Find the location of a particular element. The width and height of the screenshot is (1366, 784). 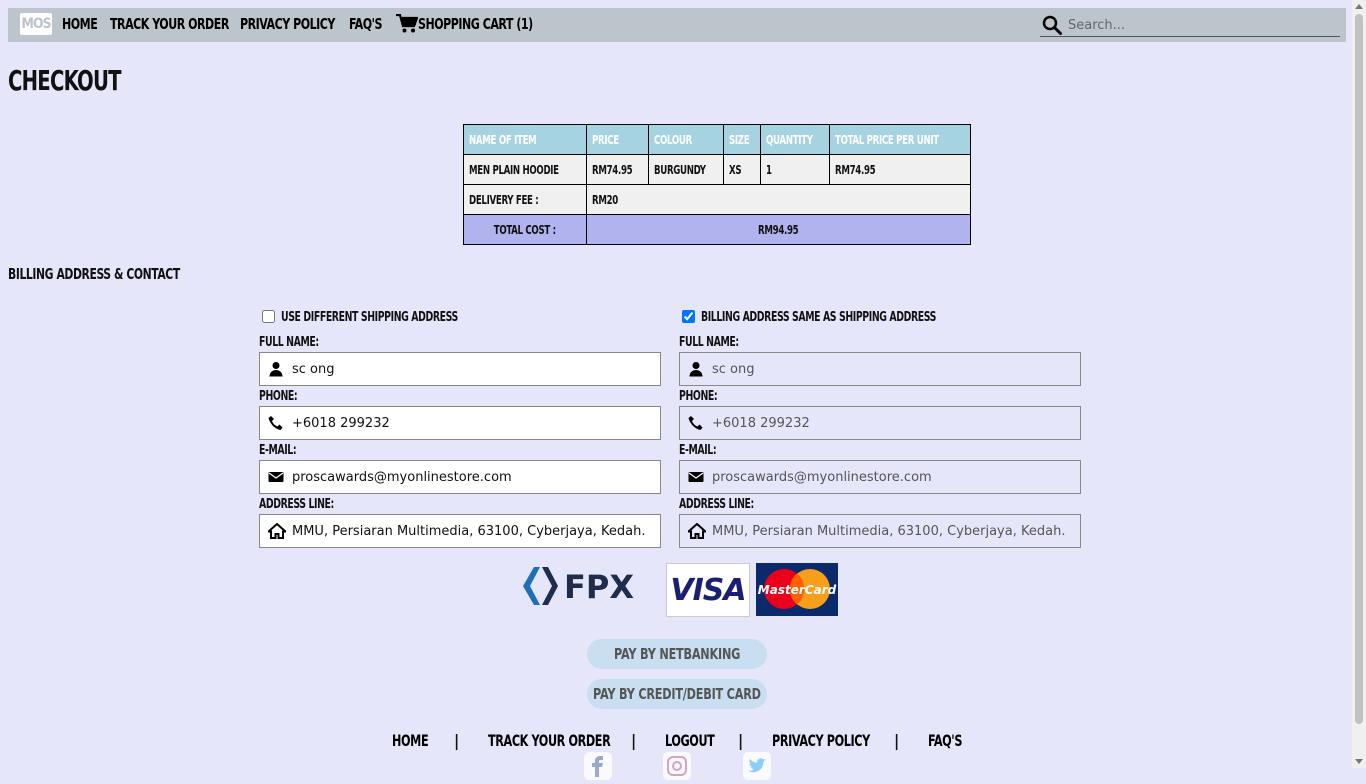

scroll-down-arrow is located at coordinates (1359, 761).